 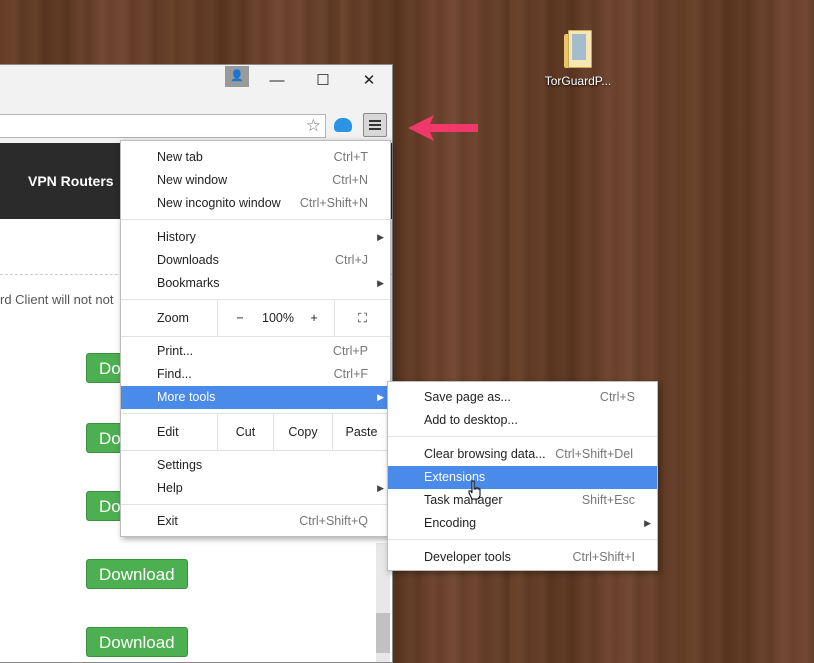 What do you see at coordinates (277, 81) in the screenshot?
I see `minimize-button: —` at bounding box center [277, 81].